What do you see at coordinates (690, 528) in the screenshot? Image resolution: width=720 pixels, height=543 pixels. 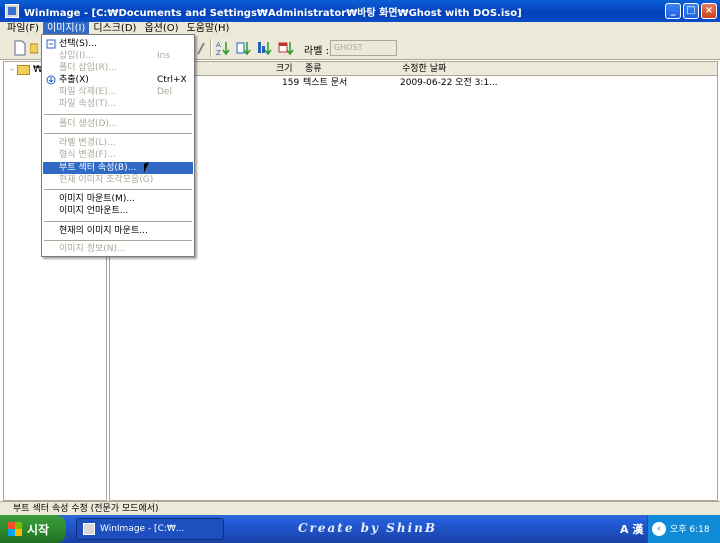 I see `clock: 오후 6:18` at bounding box center [690, 528].